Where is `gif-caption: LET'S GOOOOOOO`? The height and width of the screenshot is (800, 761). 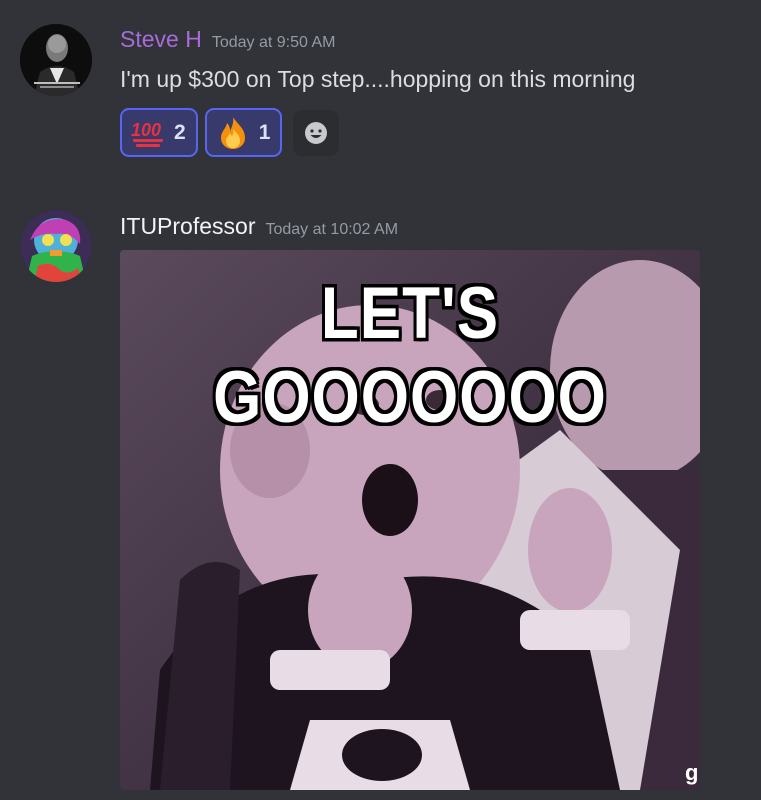
gif-caption: LET'S GOOOOOOO is located at coordinates (410, 356).